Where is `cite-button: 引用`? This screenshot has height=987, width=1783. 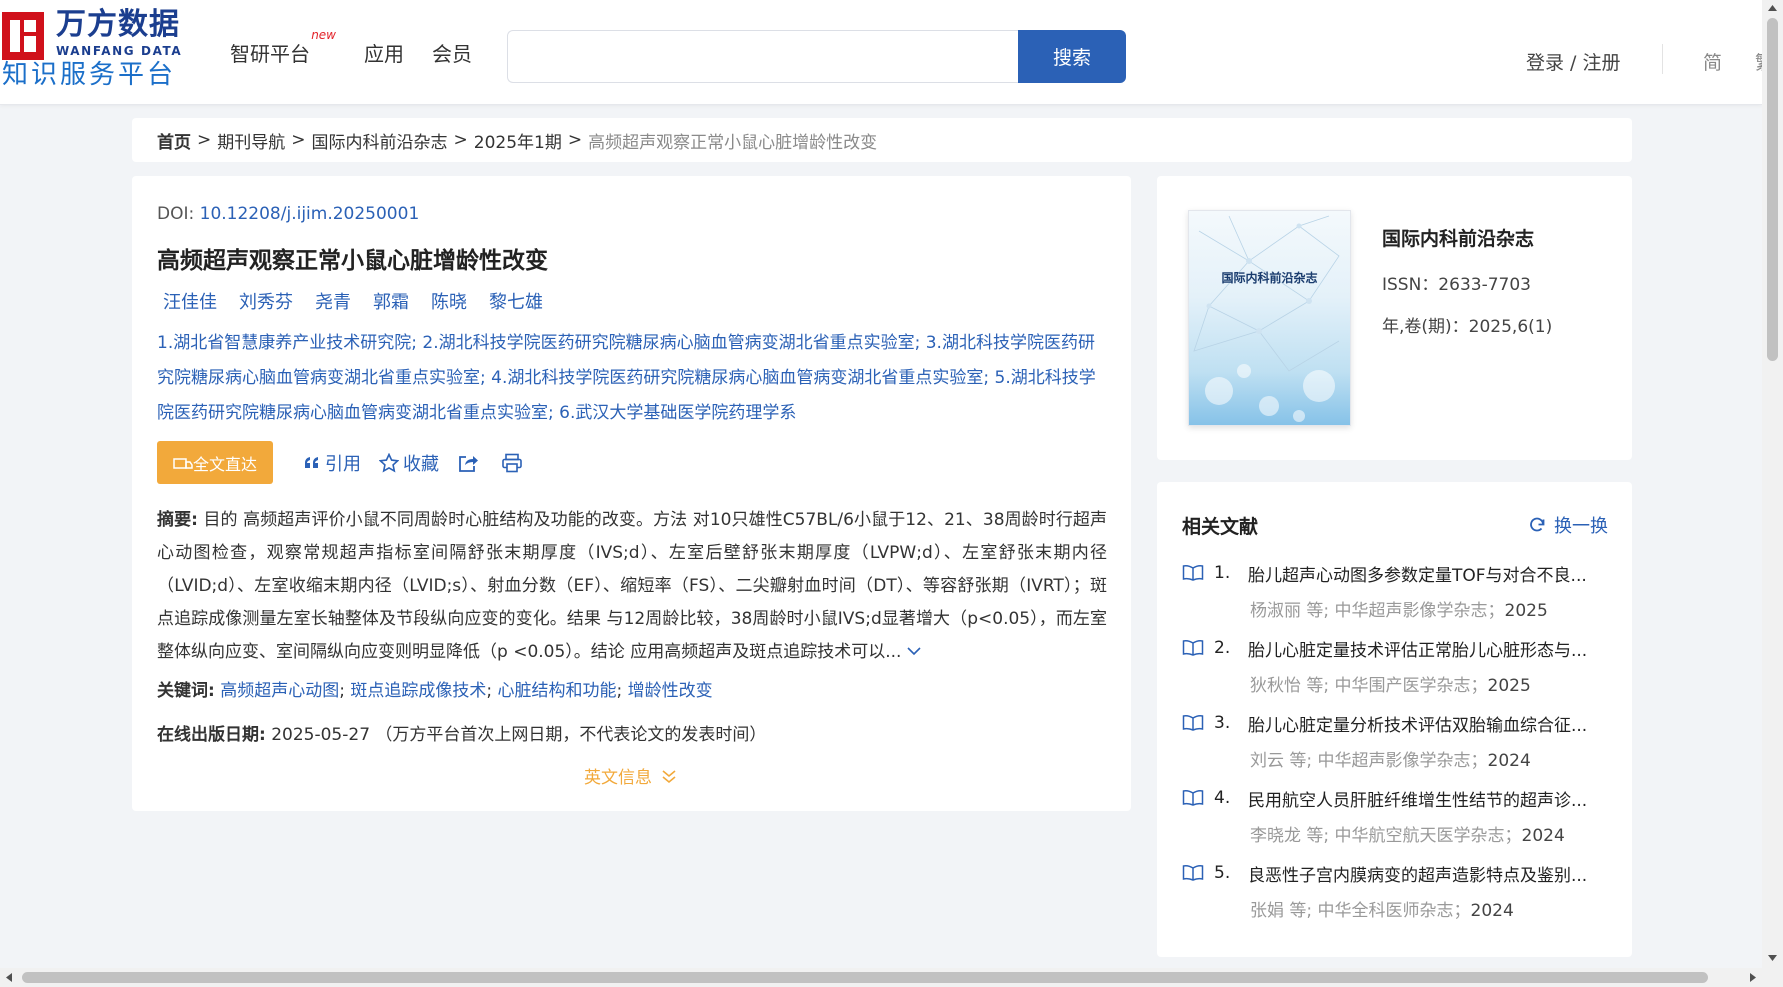 cite-button: 引用 is located at coordinates (332, 463).